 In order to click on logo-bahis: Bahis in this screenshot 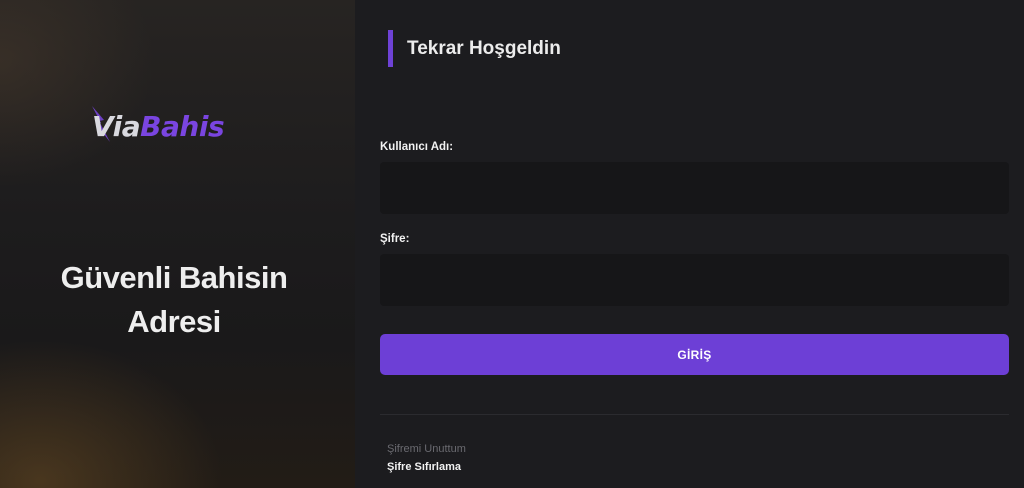, I will do `click(182, 126)`.